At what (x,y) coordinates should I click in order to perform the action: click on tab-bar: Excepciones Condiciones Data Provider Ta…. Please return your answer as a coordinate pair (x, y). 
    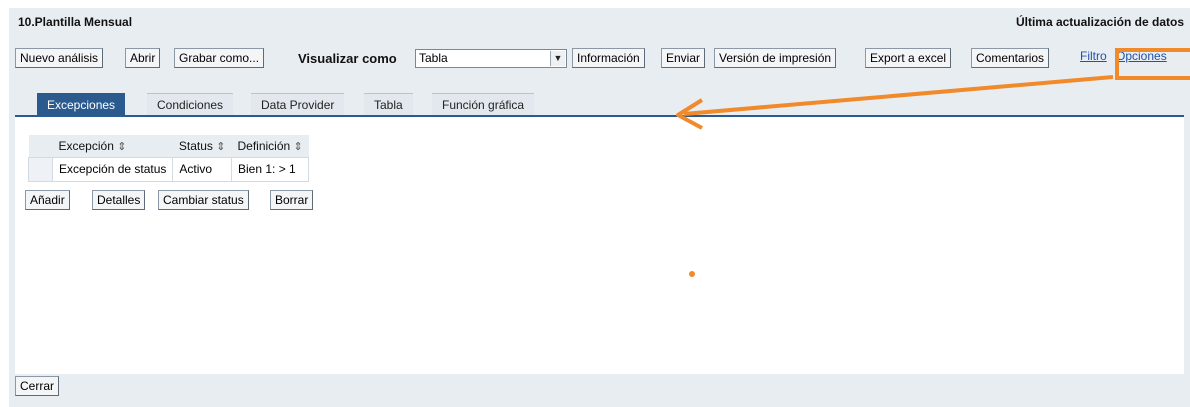
    Looking at the image, I should click on (599, 104).